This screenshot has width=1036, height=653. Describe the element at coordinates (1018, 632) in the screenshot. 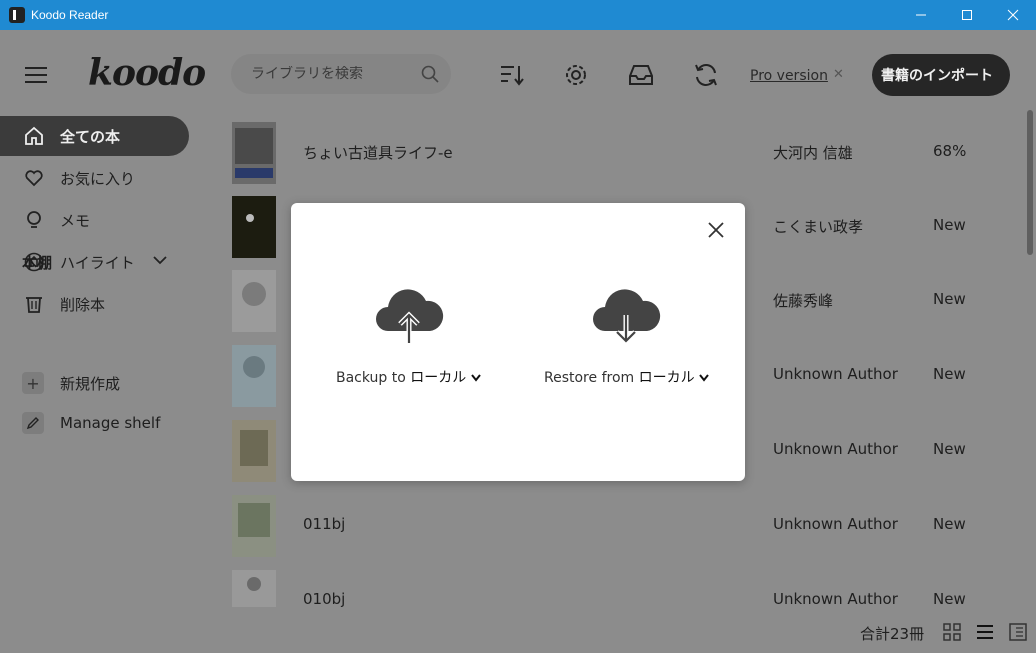

I see `cover-view-icon` at that location.